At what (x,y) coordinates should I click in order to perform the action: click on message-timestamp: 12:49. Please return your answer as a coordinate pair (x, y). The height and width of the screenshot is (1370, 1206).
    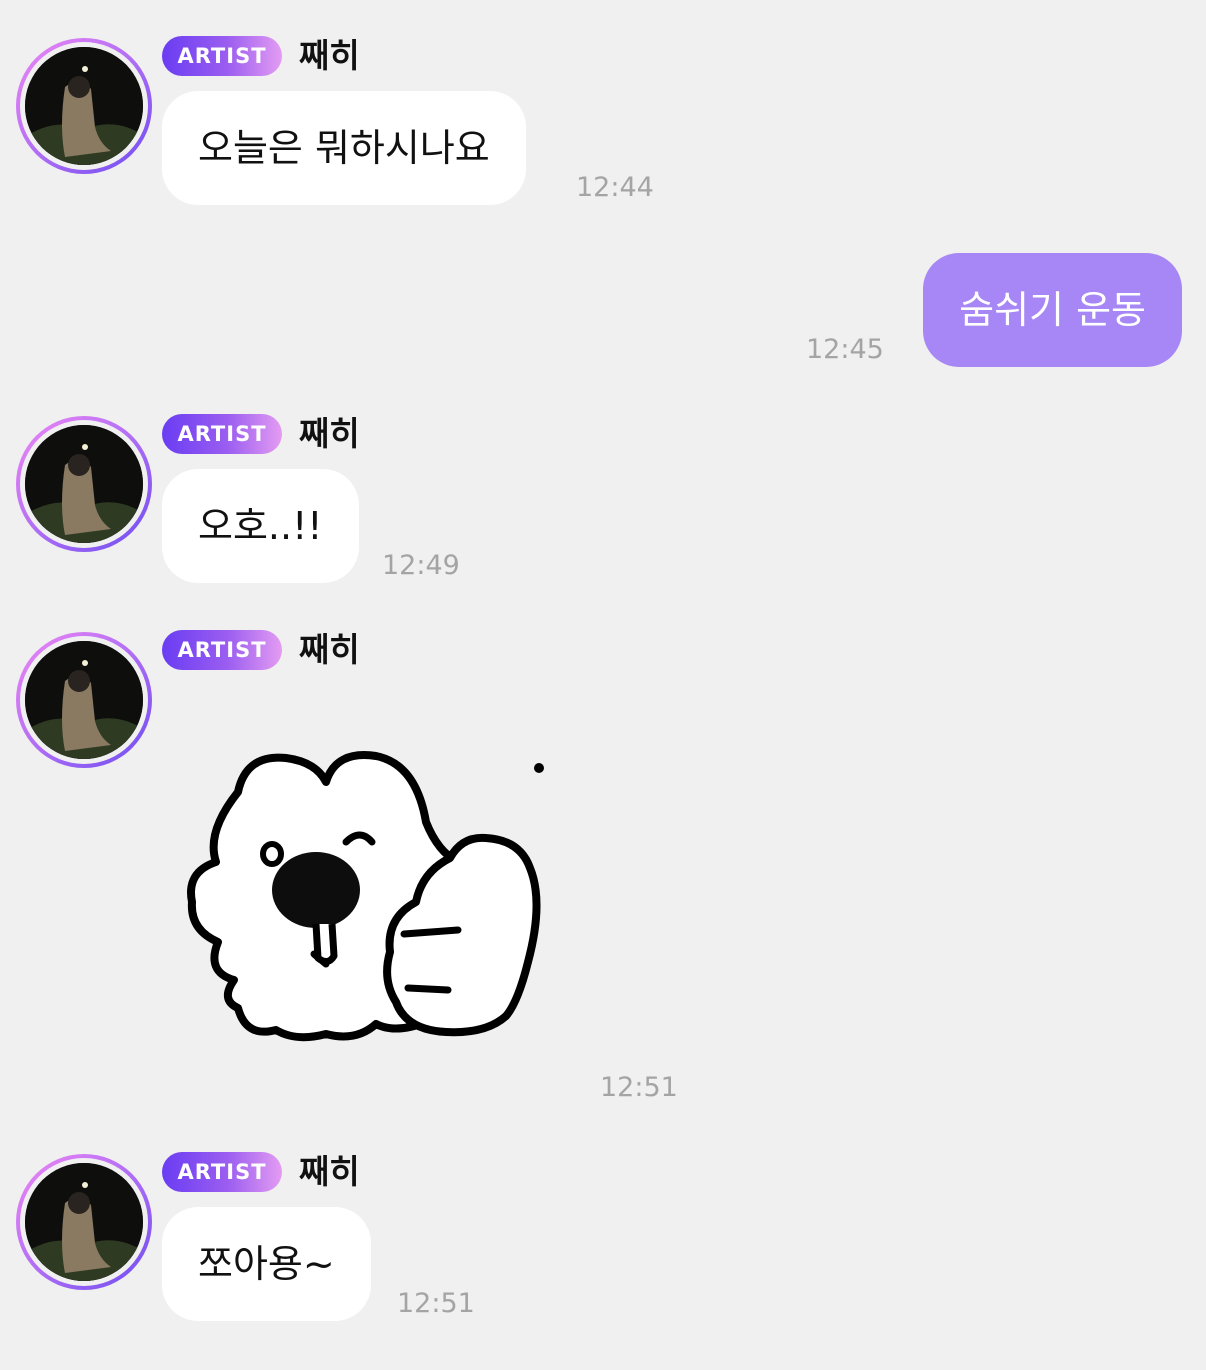
    Looking at the image, I should click on (421, 565).